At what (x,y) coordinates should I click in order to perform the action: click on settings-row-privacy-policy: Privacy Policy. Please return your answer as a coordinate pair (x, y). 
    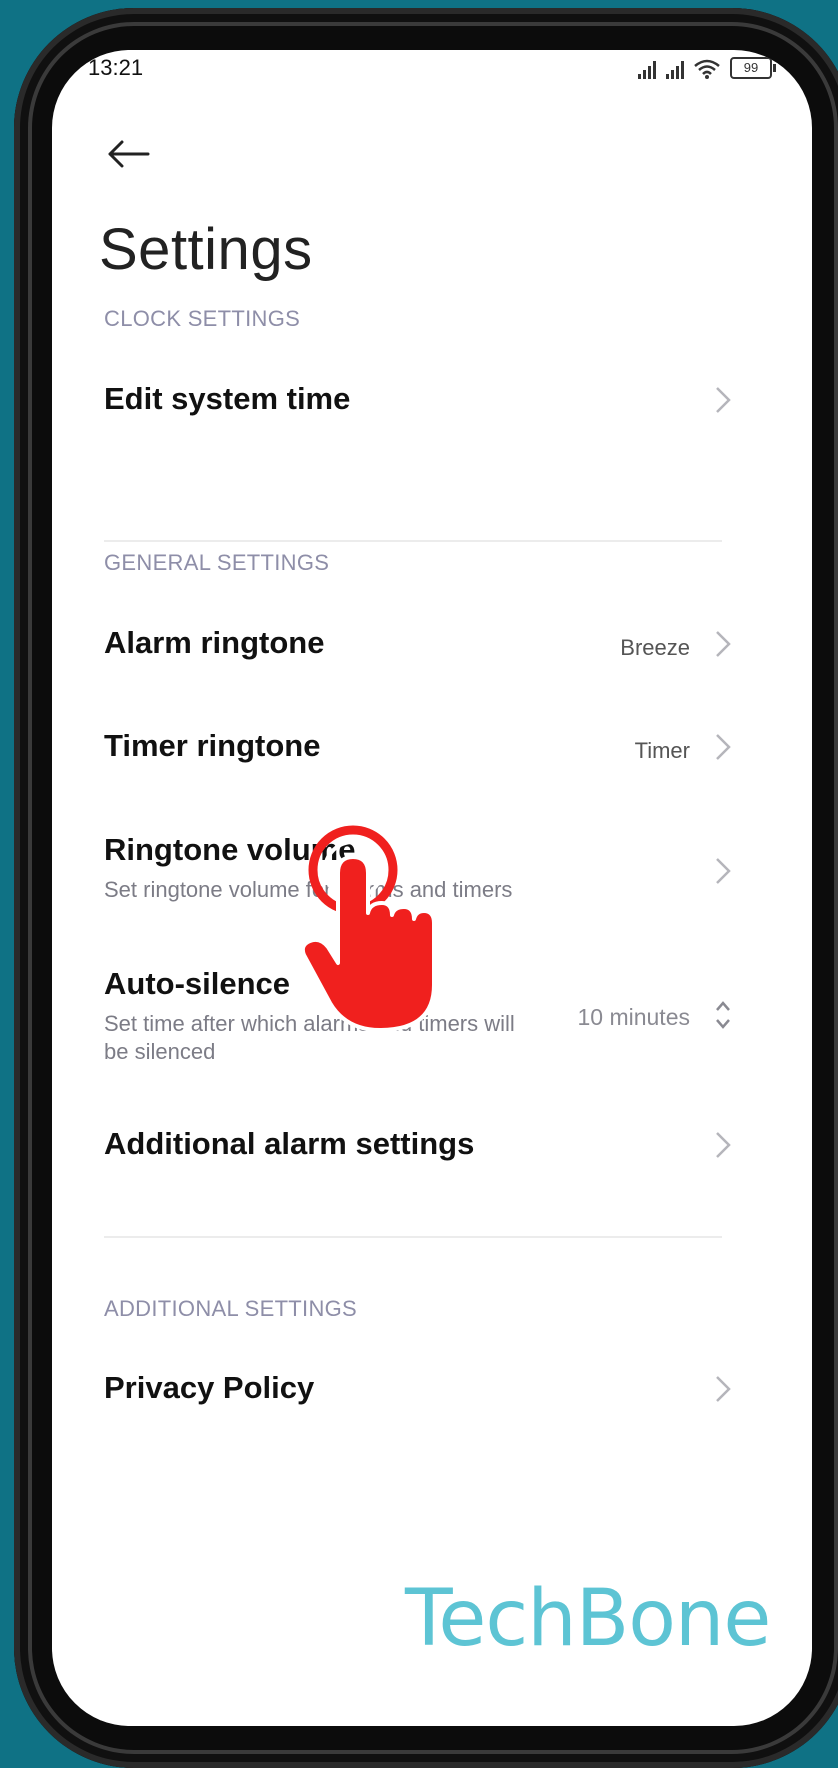
    Looking at the image, I should click on (418, 1395).